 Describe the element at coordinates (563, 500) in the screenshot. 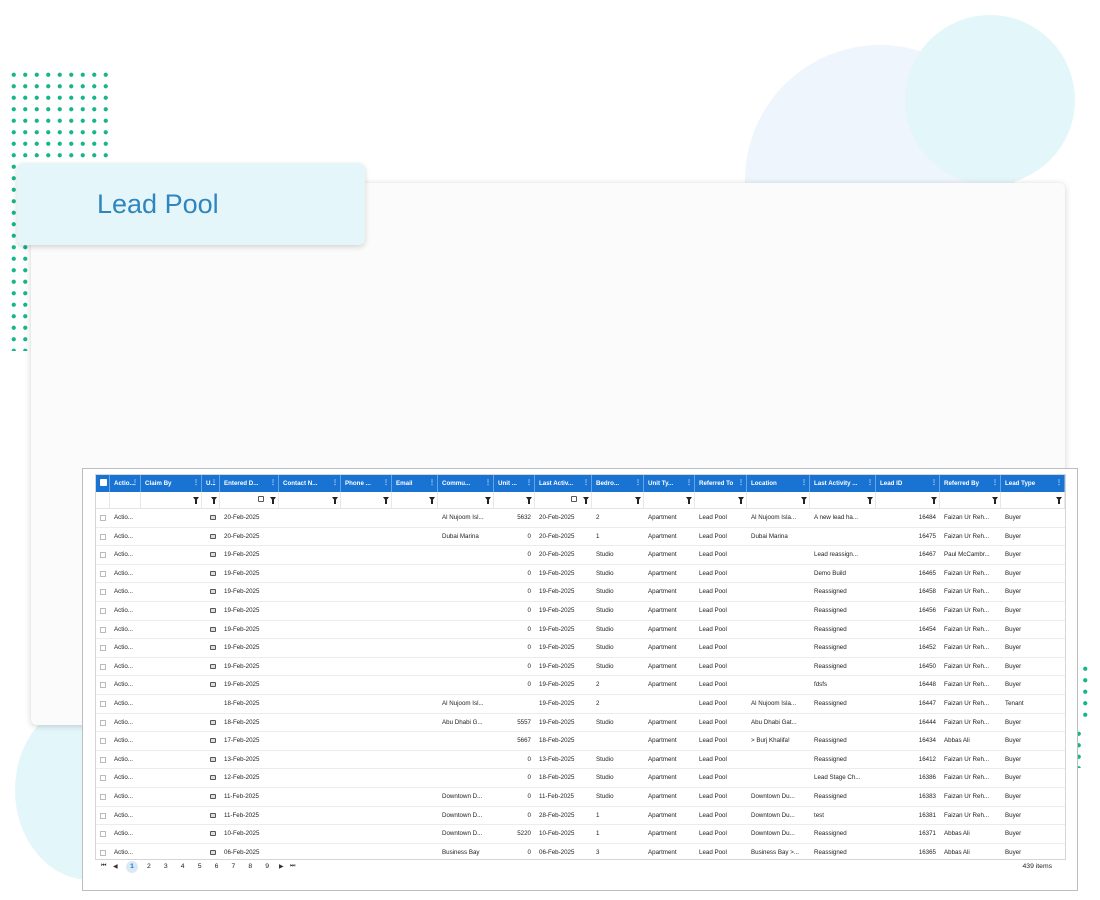

I see `filter-cell-last_activity` at that location.